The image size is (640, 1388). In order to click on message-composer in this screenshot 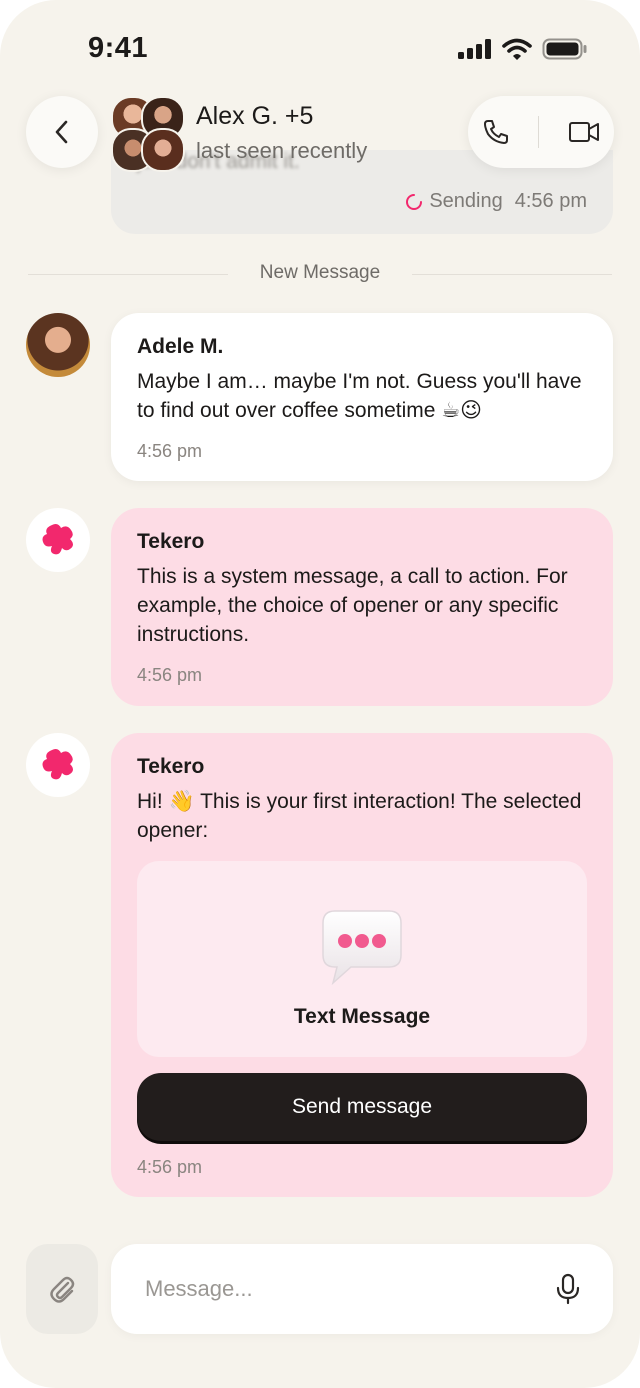, I will do `click(320, 1290)`.